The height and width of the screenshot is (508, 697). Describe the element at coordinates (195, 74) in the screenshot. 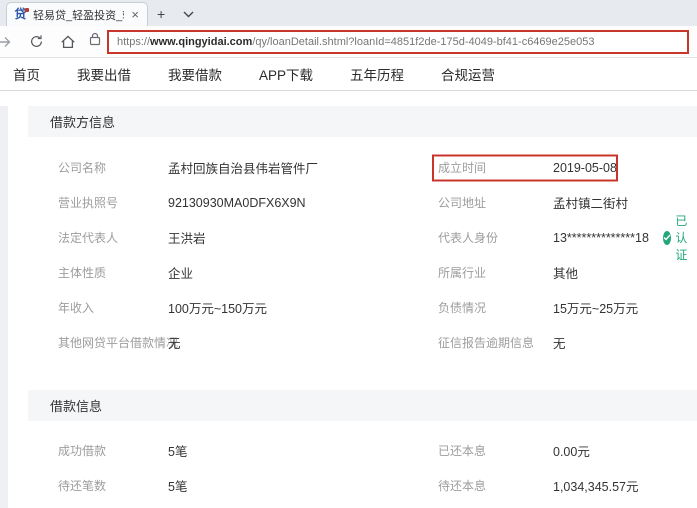

I see `nav-item-borrow: 我要借款` at that location.